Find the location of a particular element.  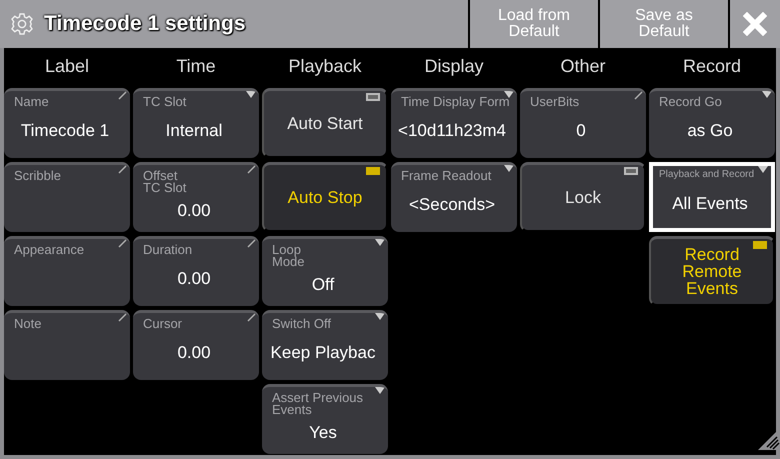

setting-label: Record Go is located at coordinates (690, 102).